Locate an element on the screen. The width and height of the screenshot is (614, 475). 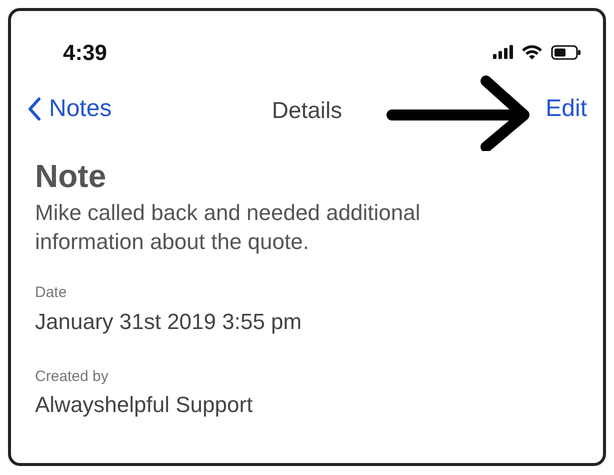
wifi-icon is located at coordinates (532, 52).